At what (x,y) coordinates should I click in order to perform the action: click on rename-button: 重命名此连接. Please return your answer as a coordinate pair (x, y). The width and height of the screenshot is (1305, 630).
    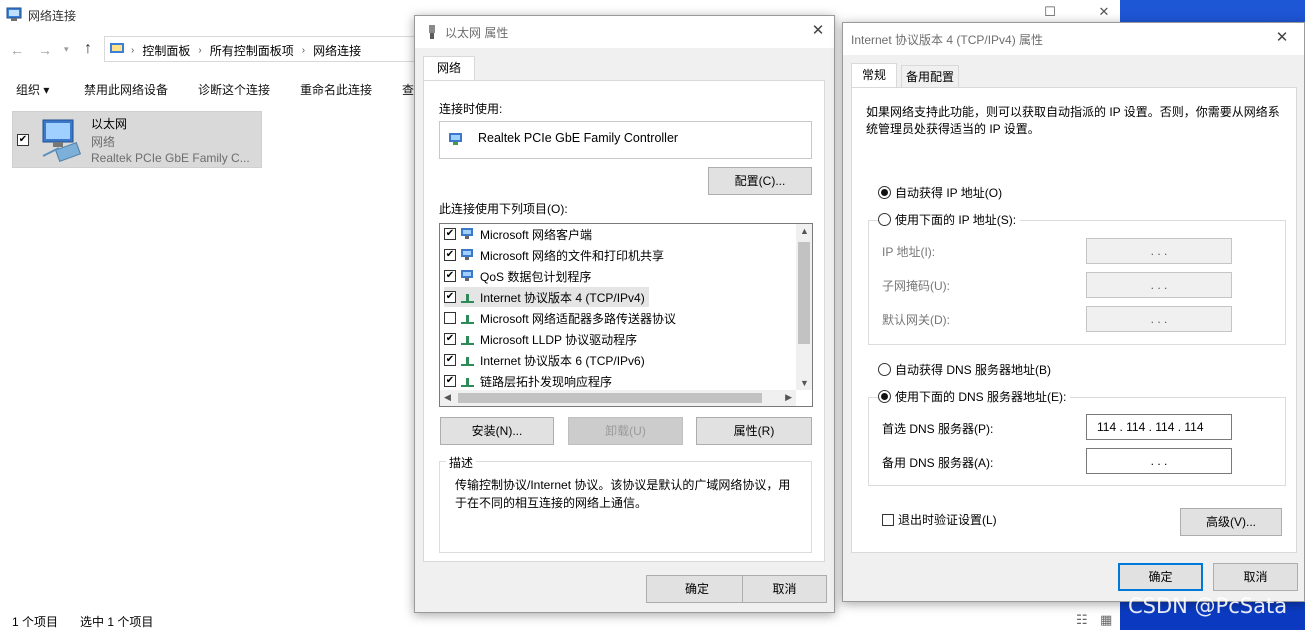
    Looking at the image, I should click on (336, 89).